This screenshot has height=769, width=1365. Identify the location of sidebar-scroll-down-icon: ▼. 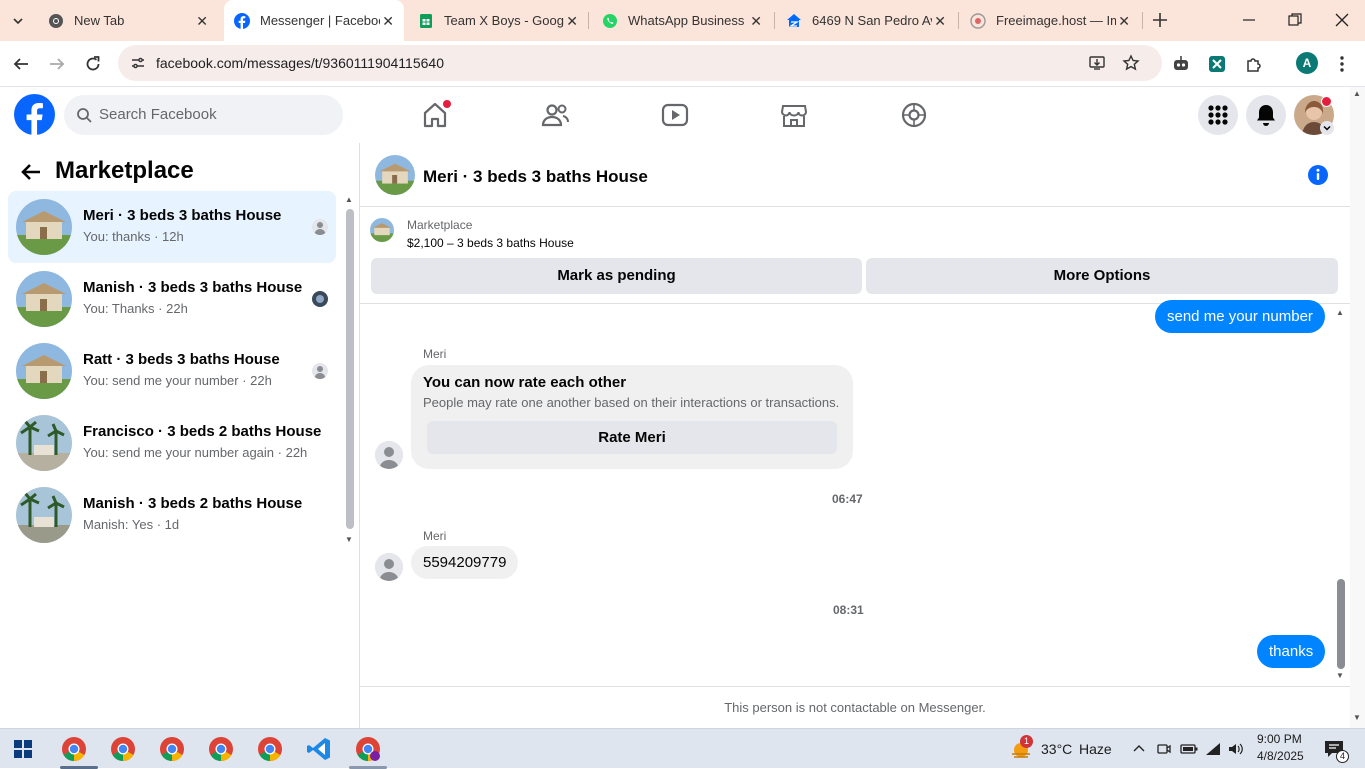
(349, 539).